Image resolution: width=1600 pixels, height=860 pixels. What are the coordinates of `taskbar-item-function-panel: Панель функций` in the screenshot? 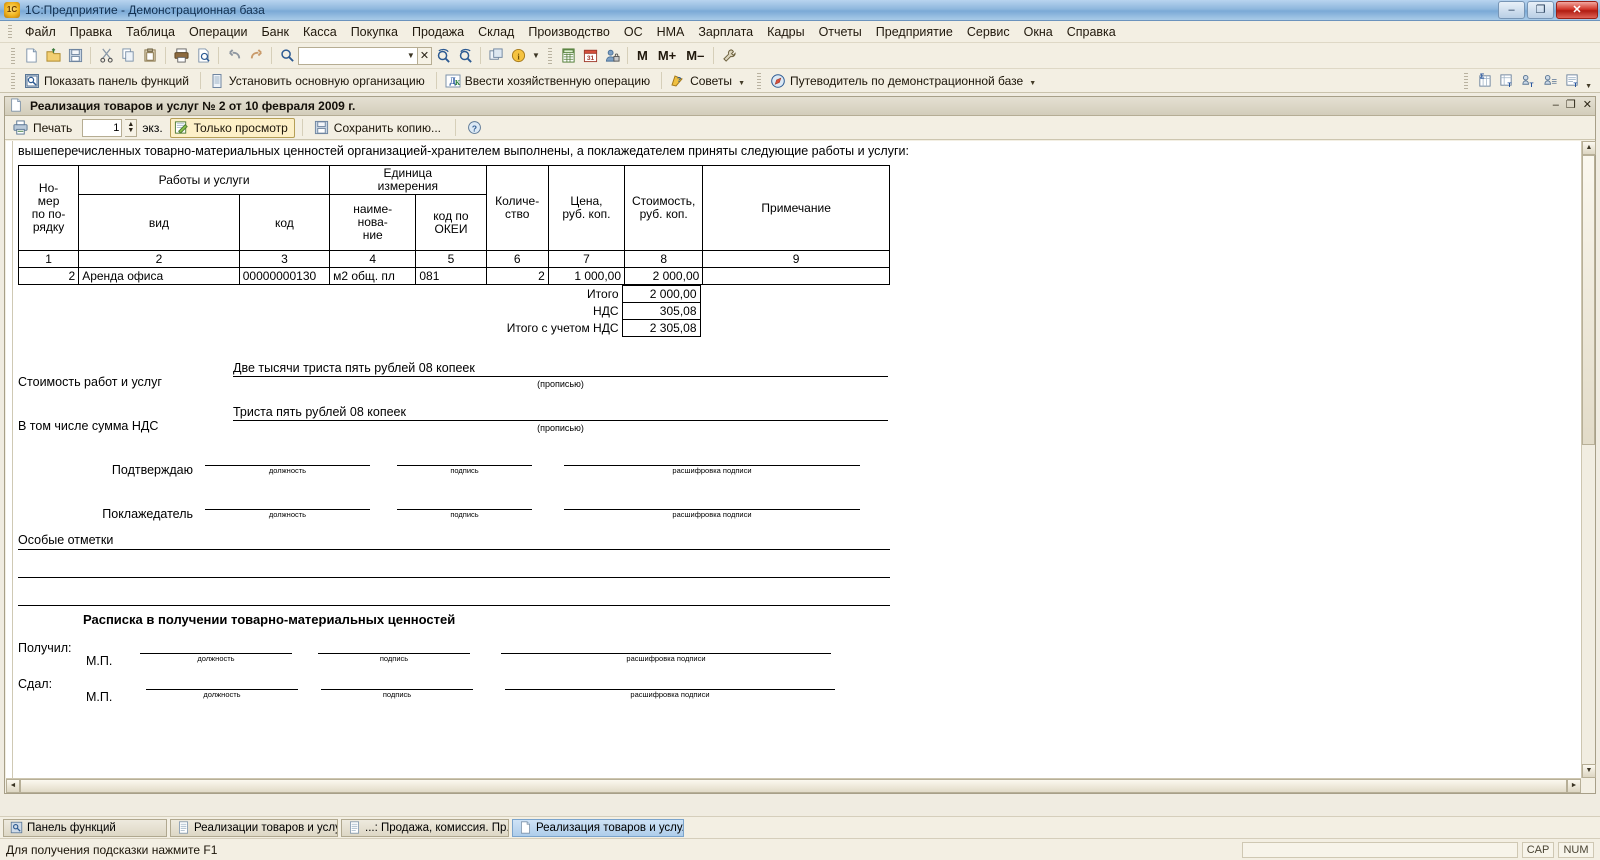 It's located at (85, 827).